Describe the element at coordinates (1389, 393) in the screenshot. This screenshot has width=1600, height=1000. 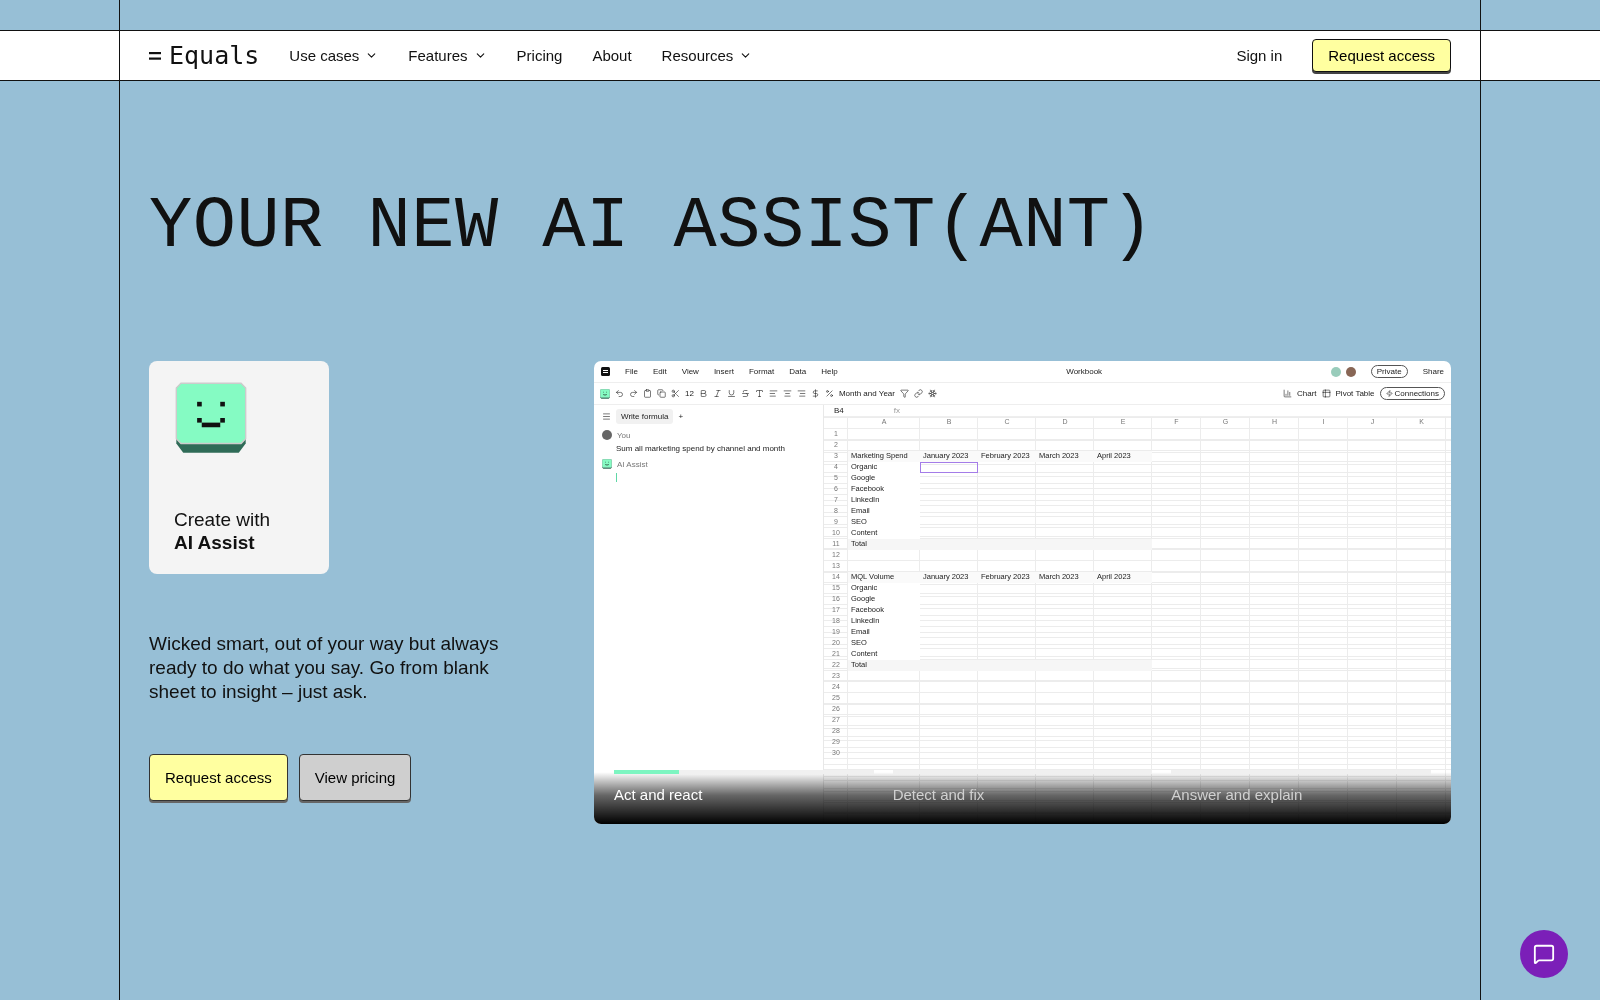
I see `bolt-icon` at that location.